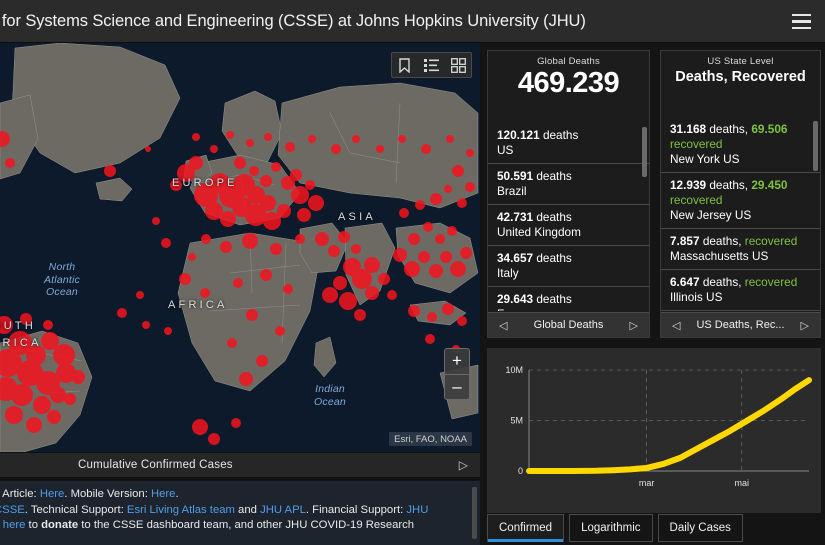 The width and height of the screenshot is (825, 545). Describe the element at coordinates (700, 528) in the screenshot. I see `tab-daily-cases: Daily Cases` at that location.